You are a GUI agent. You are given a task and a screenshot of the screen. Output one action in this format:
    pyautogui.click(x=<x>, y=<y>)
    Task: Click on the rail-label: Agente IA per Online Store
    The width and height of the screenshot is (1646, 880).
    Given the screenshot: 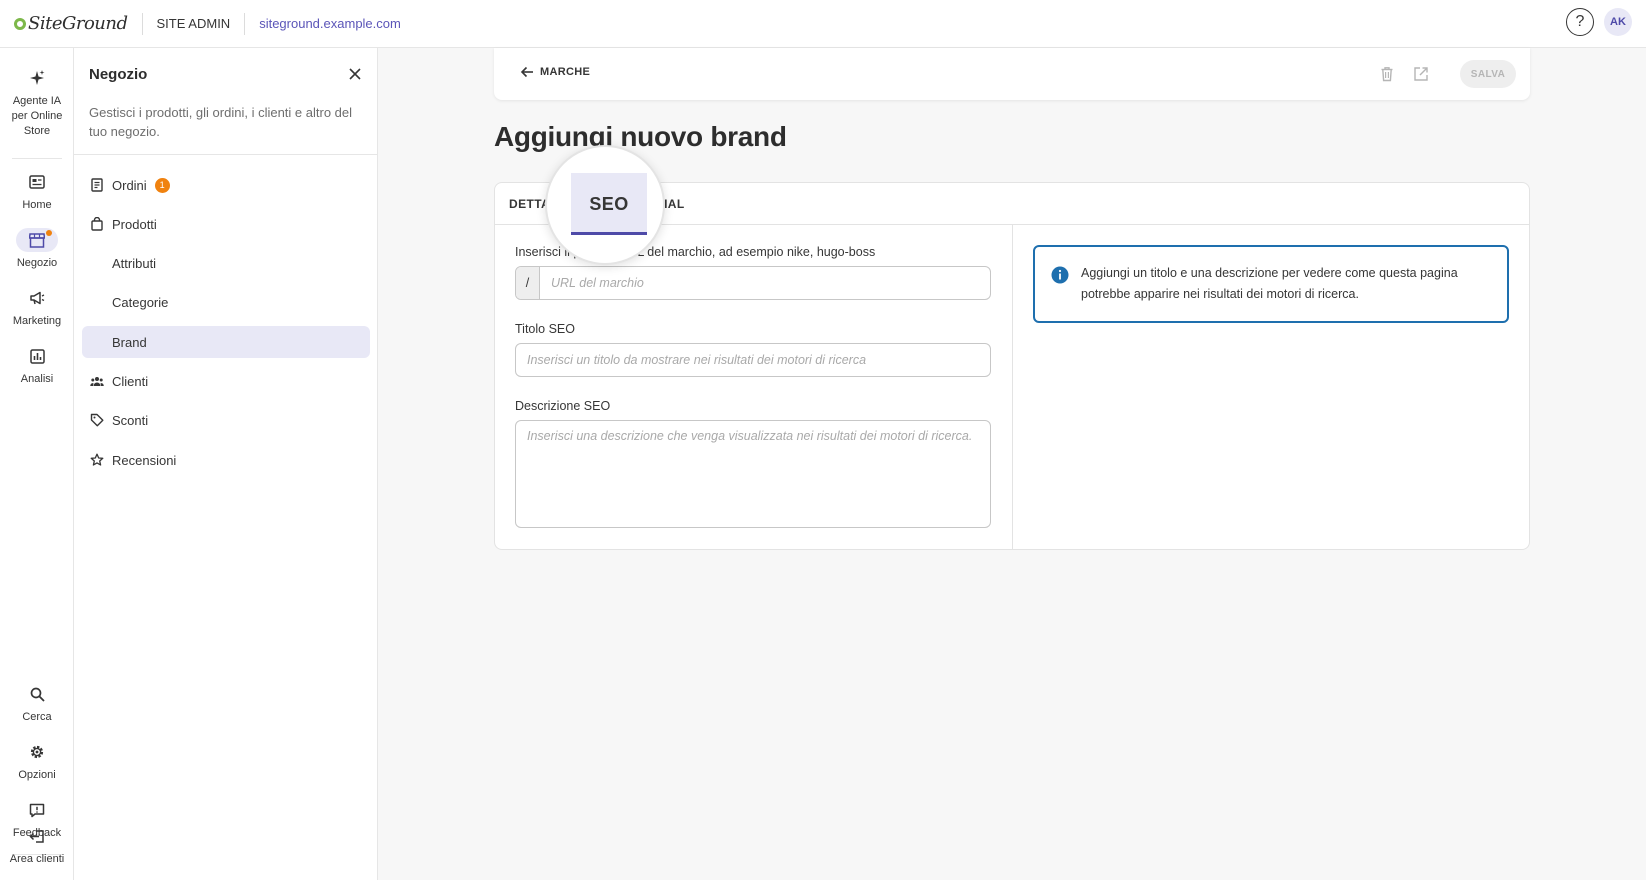 What is the action you would take?
    pyautogui.click(x=37, y=116)
    